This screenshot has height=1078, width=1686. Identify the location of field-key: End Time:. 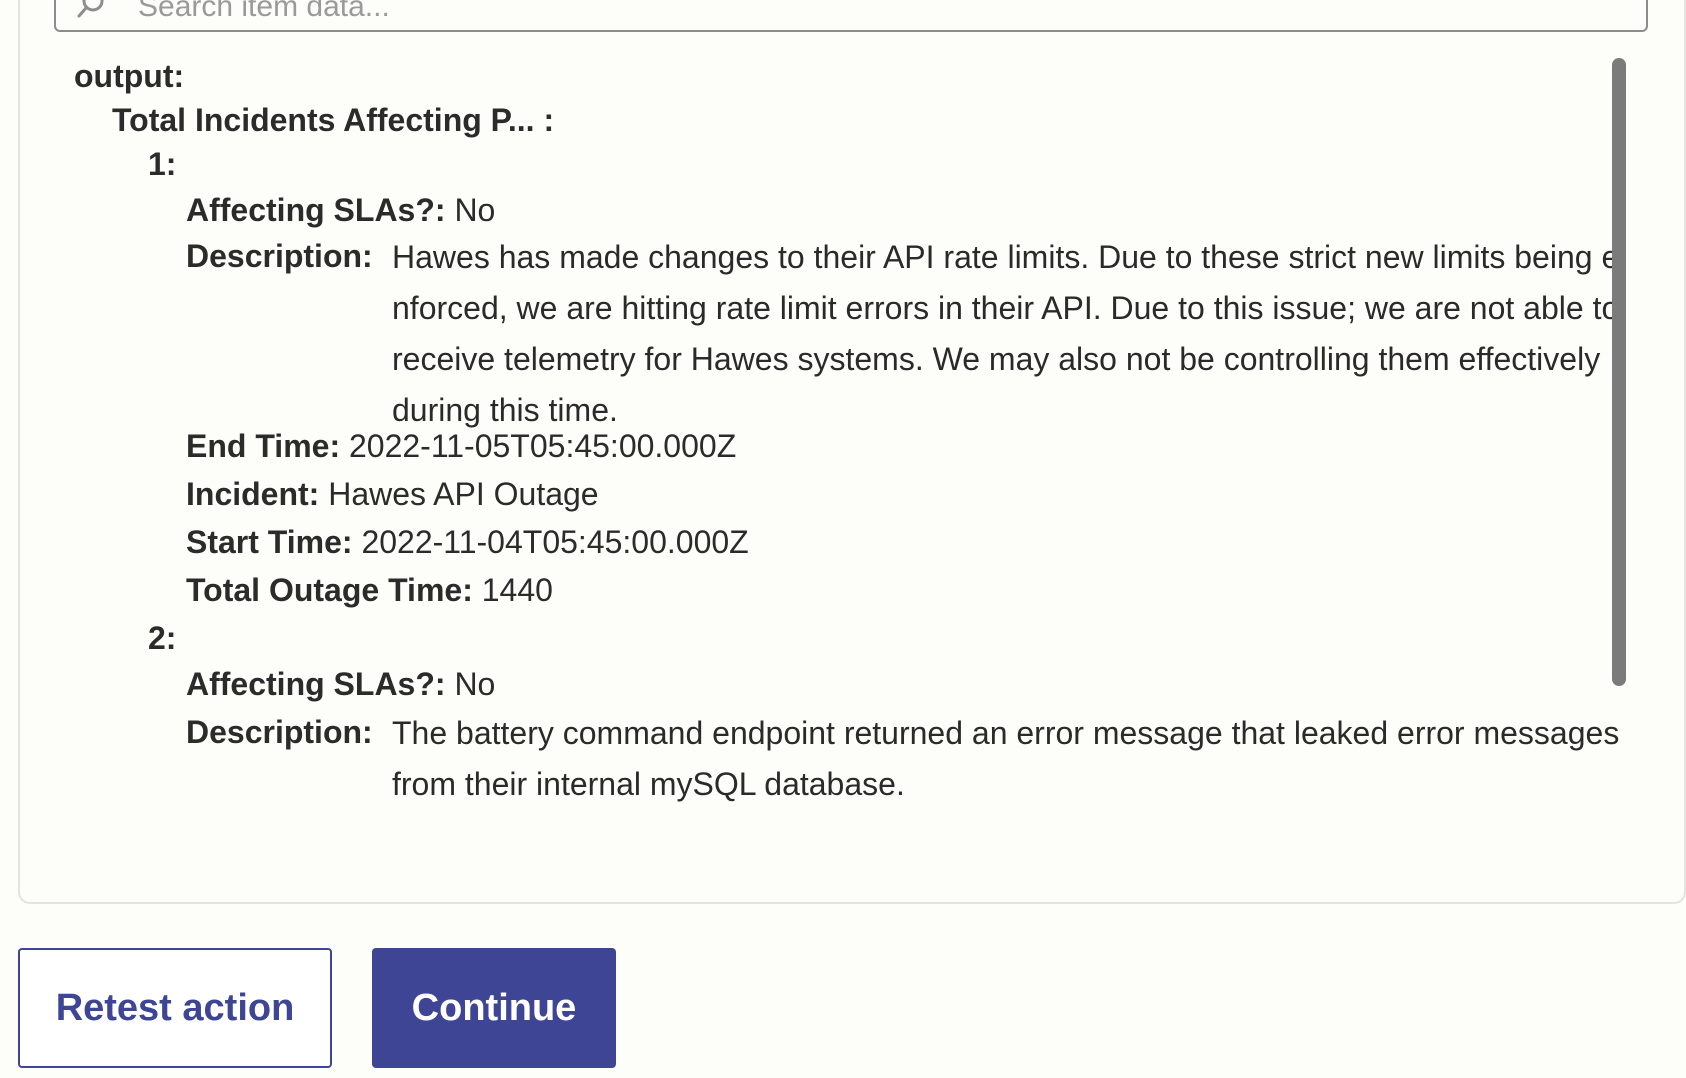
(263, 446).